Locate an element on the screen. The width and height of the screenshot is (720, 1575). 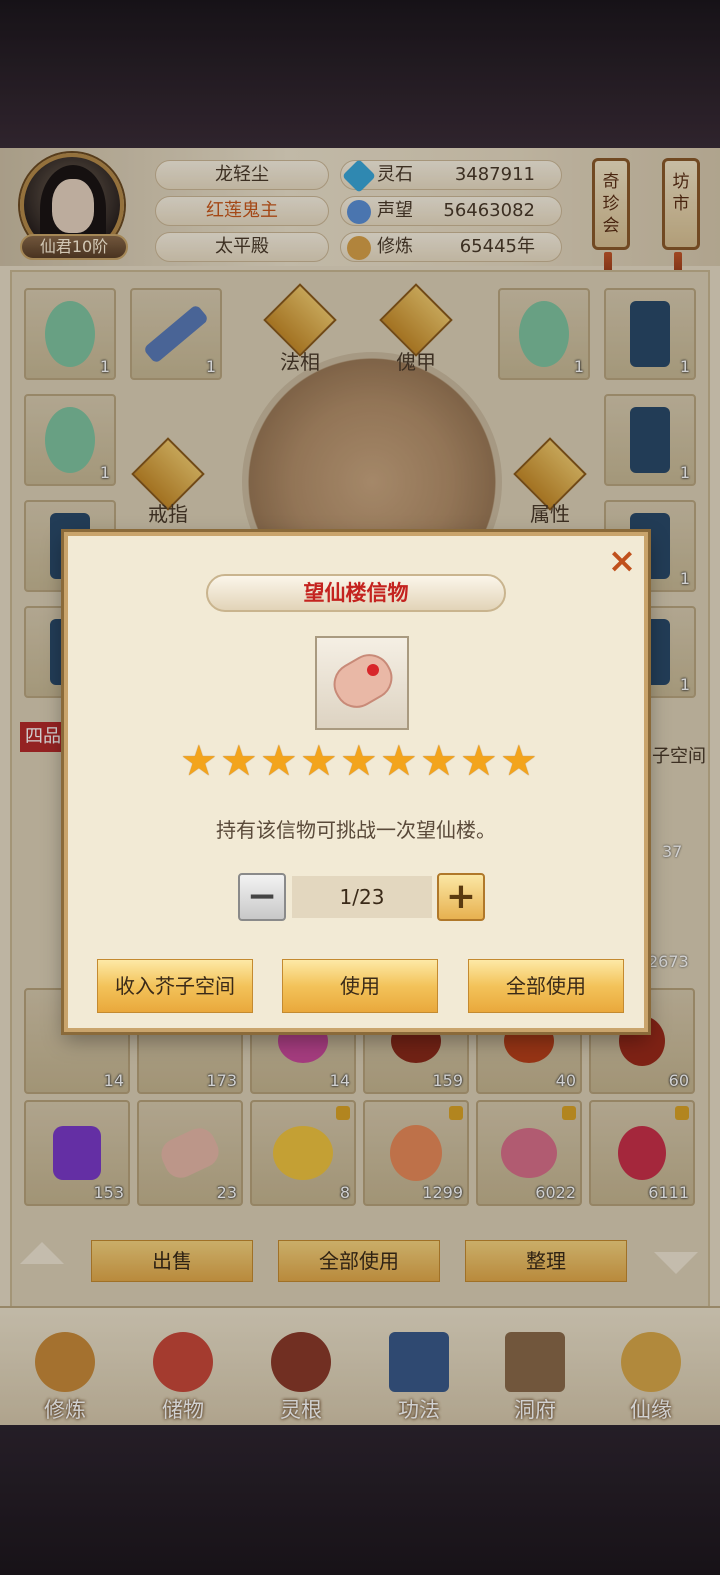
store-button: 收入芥子空间 is located at coordinates (175, 986).